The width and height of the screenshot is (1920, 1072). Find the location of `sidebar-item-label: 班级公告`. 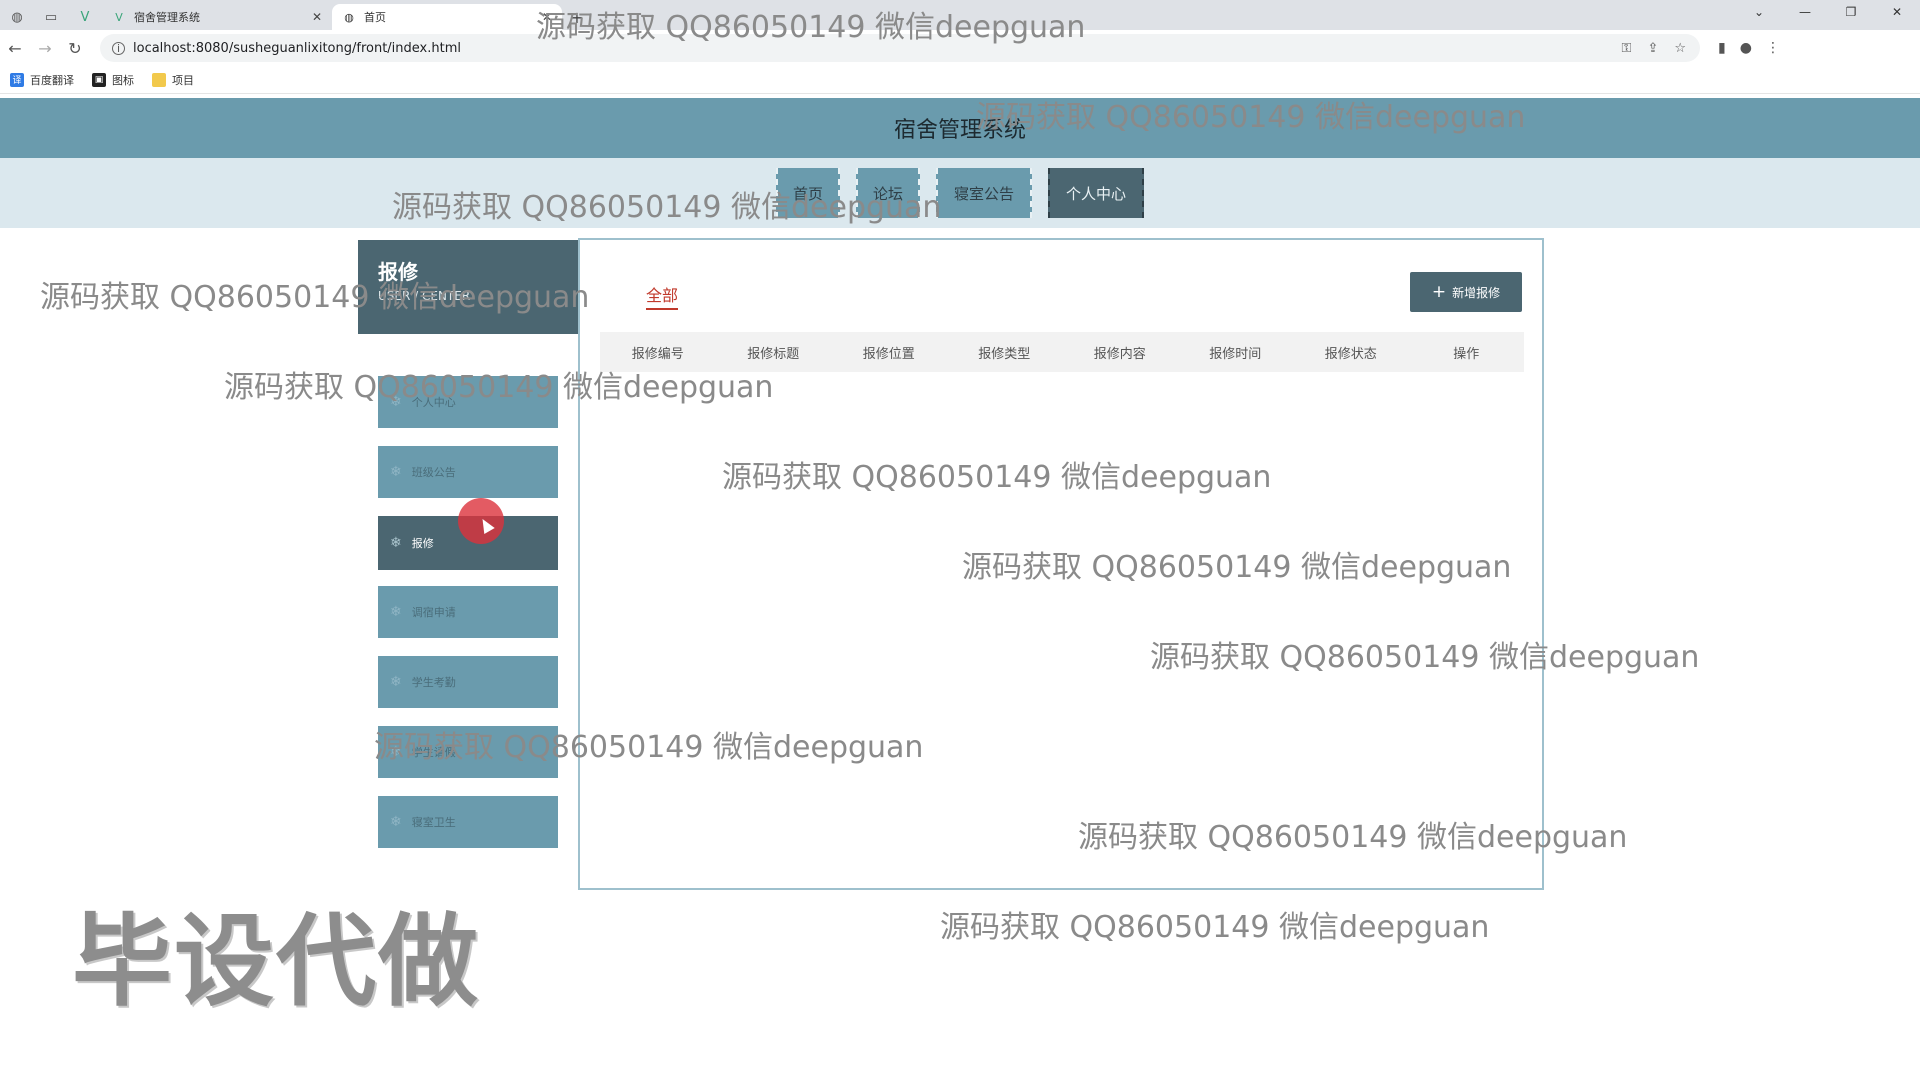

sidebar-item-label: 班级公告 is located at coordinates (433, 472).